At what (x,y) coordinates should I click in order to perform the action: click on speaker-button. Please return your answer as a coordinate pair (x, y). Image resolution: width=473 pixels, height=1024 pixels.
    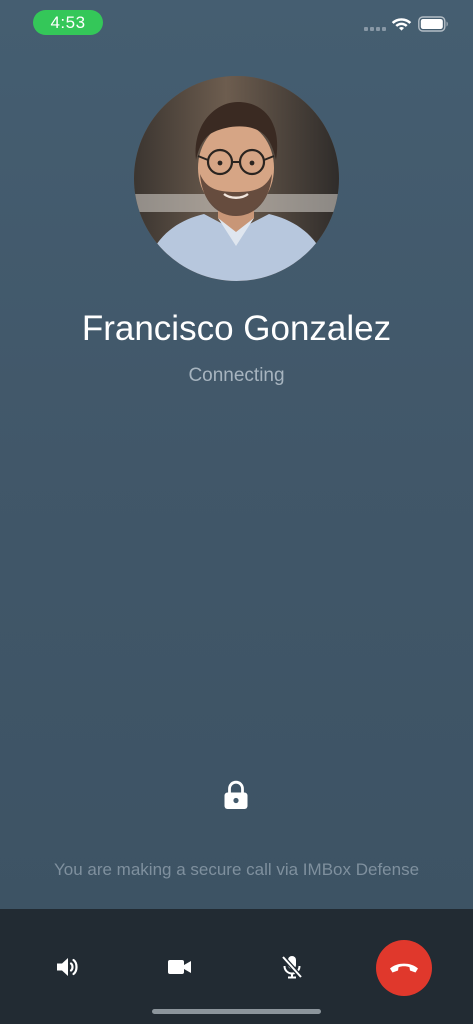
    Looking at the image, I should click on (68, 967).